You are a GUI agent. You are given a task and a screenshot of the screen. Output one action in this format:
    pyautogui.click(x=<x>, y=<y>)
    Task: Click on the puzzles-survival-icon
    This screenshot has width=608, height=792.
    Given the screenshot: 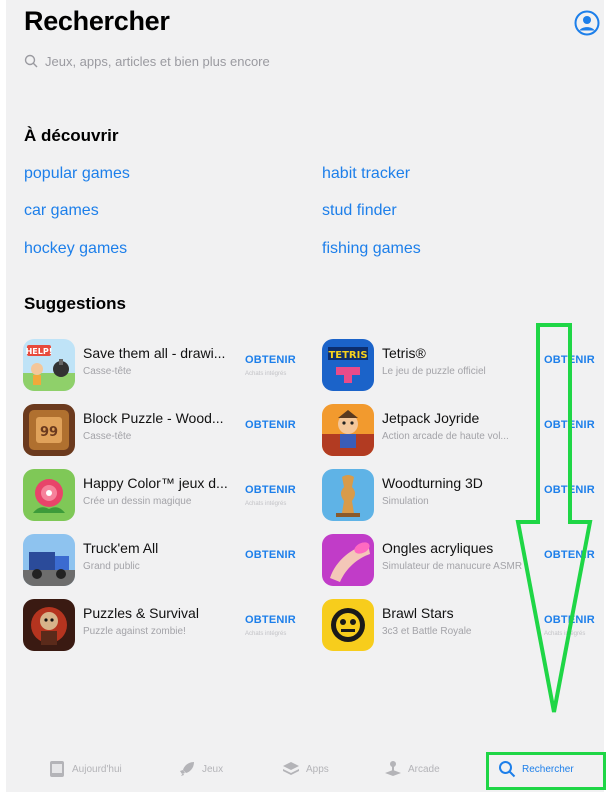 What is the action you would take?
    pyautogui.click(x=49, y=625)
    